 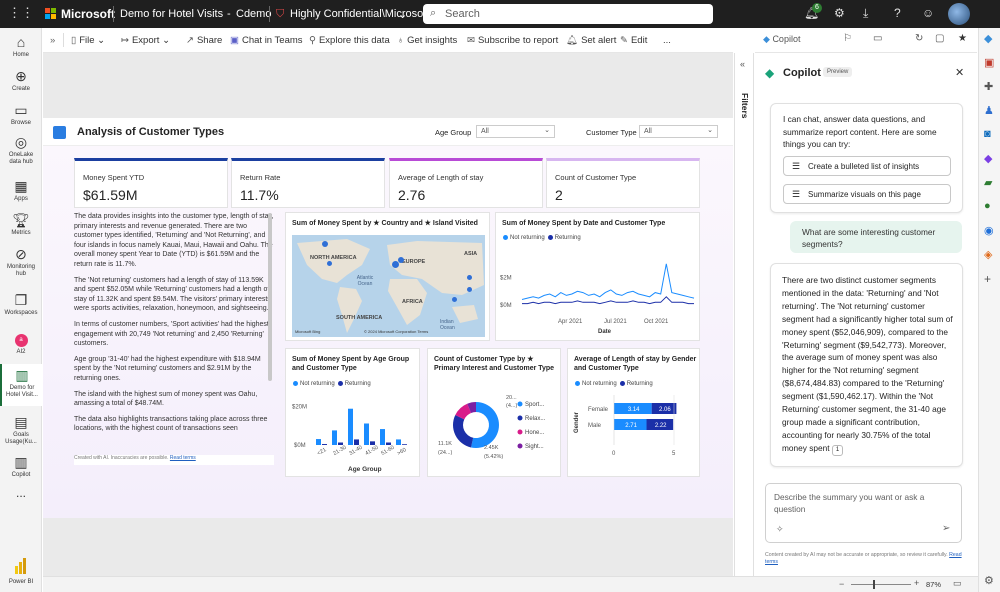 I want to click on export-menu: ↦ Export ⌄, so click(x=145, y=40).